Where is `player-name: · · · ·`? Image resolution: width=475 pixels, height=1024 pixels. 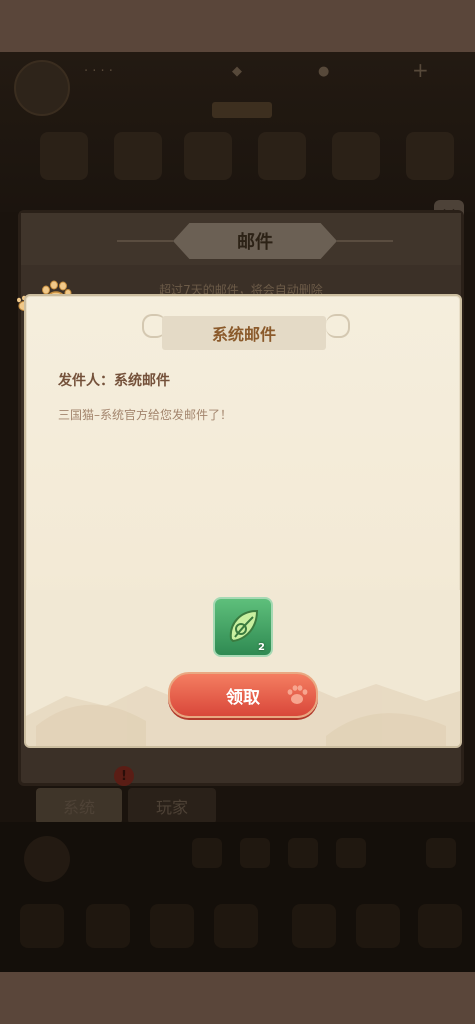 player-name: · · · · is located at coordinates (98, 71).